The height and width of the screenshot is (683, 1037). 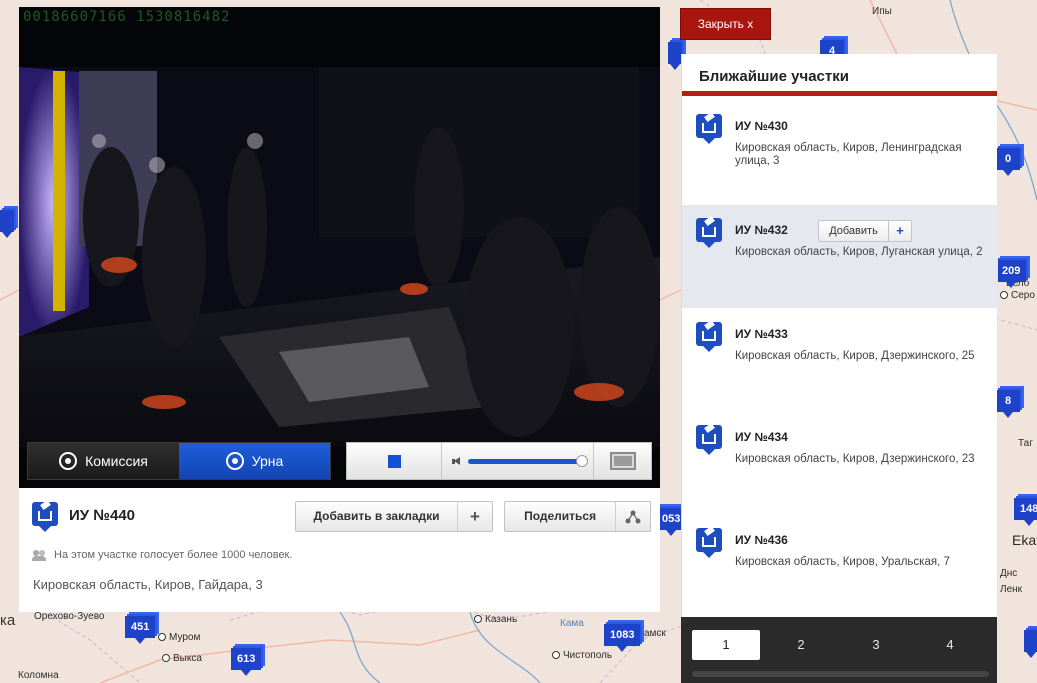 I want to click on tab-label: Комиссия, so click(x=116, y=461).